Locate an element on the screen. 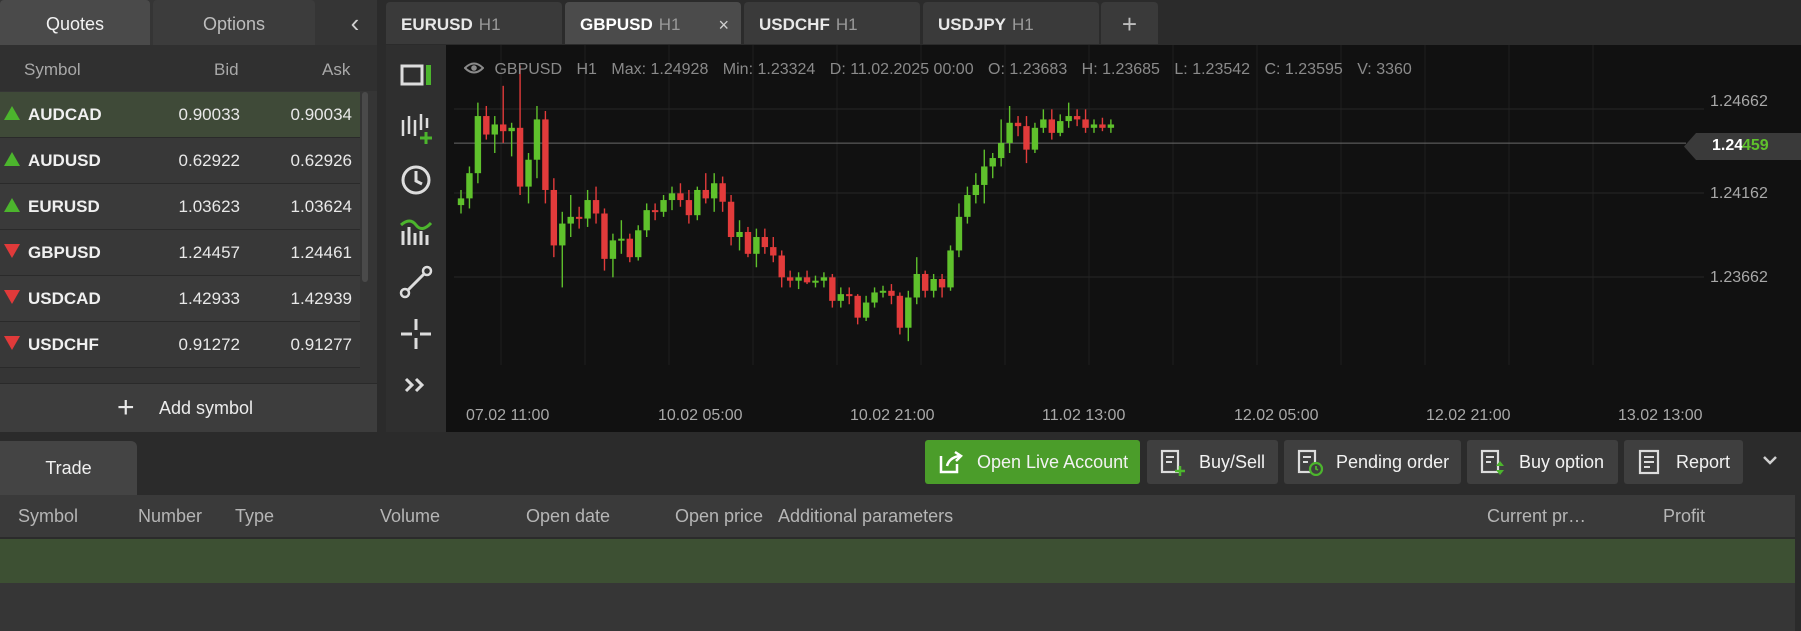 The width and height of the screenshot is (1801, 631). quote-ask: 0.62926 is located at coordinates (321, 160).